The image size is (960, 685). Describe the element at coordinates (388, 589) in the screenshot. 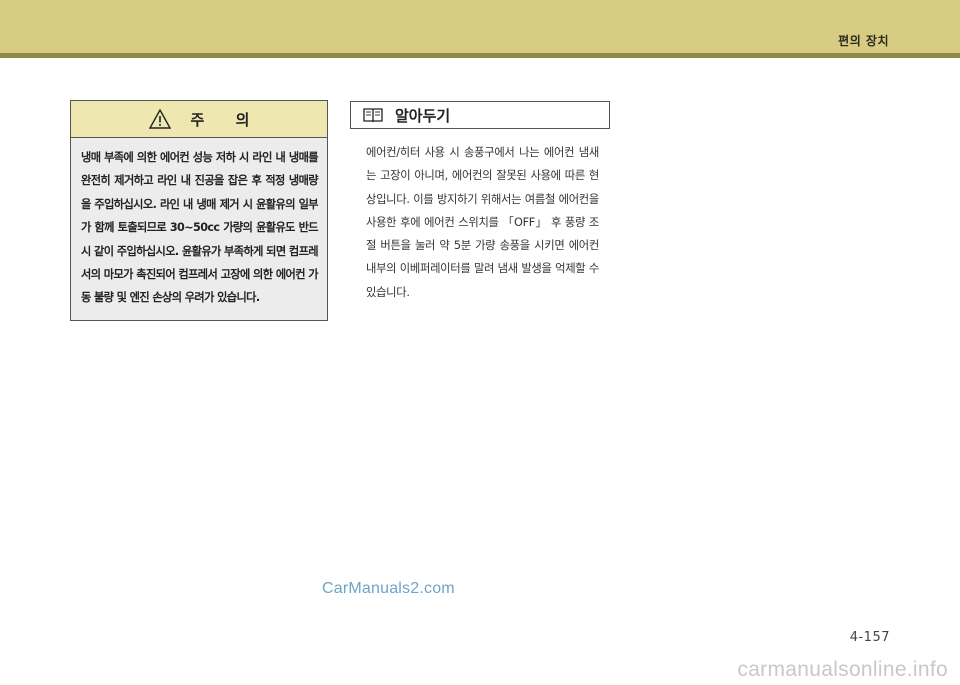

I see `watermark-link: CarManuals2.com` at that location.